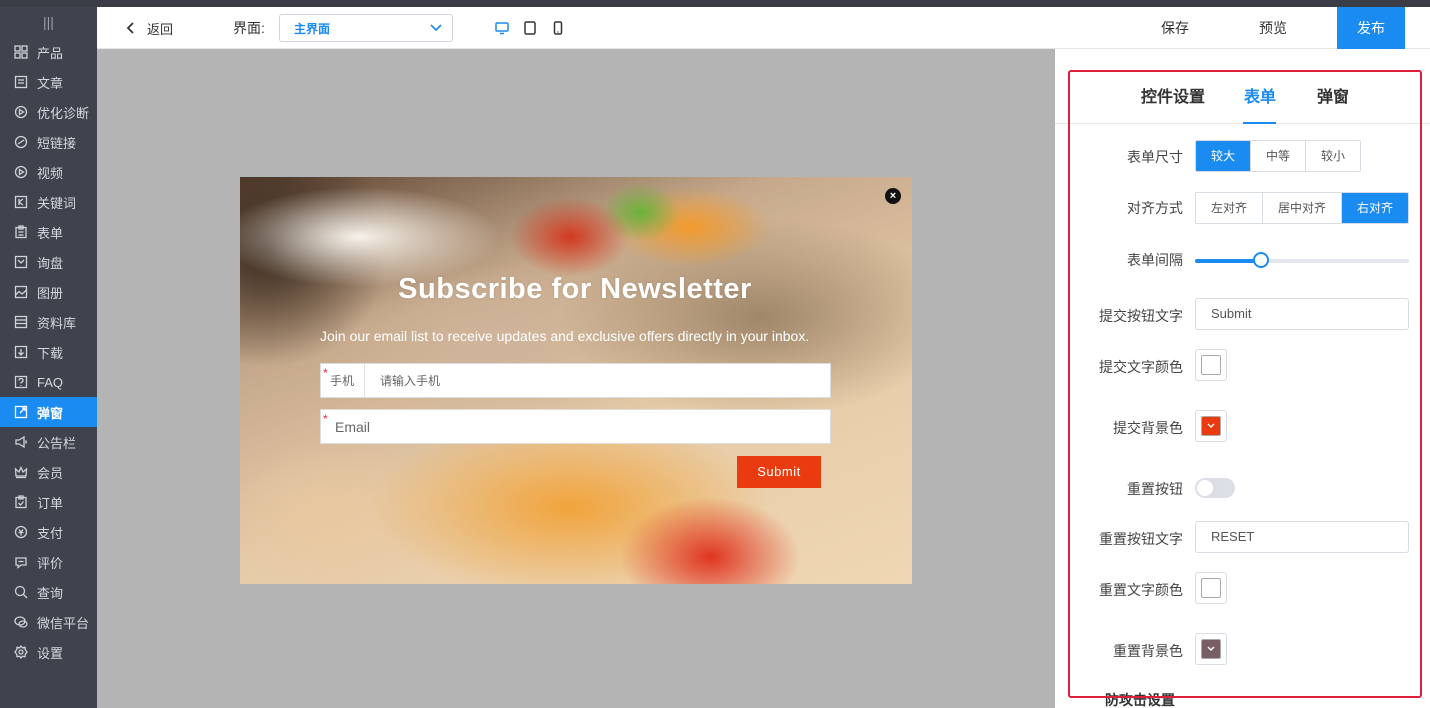  Describe the element at coordinates (48, 52) in the screenshot. I see `sidebar-item: 产品` at that location.